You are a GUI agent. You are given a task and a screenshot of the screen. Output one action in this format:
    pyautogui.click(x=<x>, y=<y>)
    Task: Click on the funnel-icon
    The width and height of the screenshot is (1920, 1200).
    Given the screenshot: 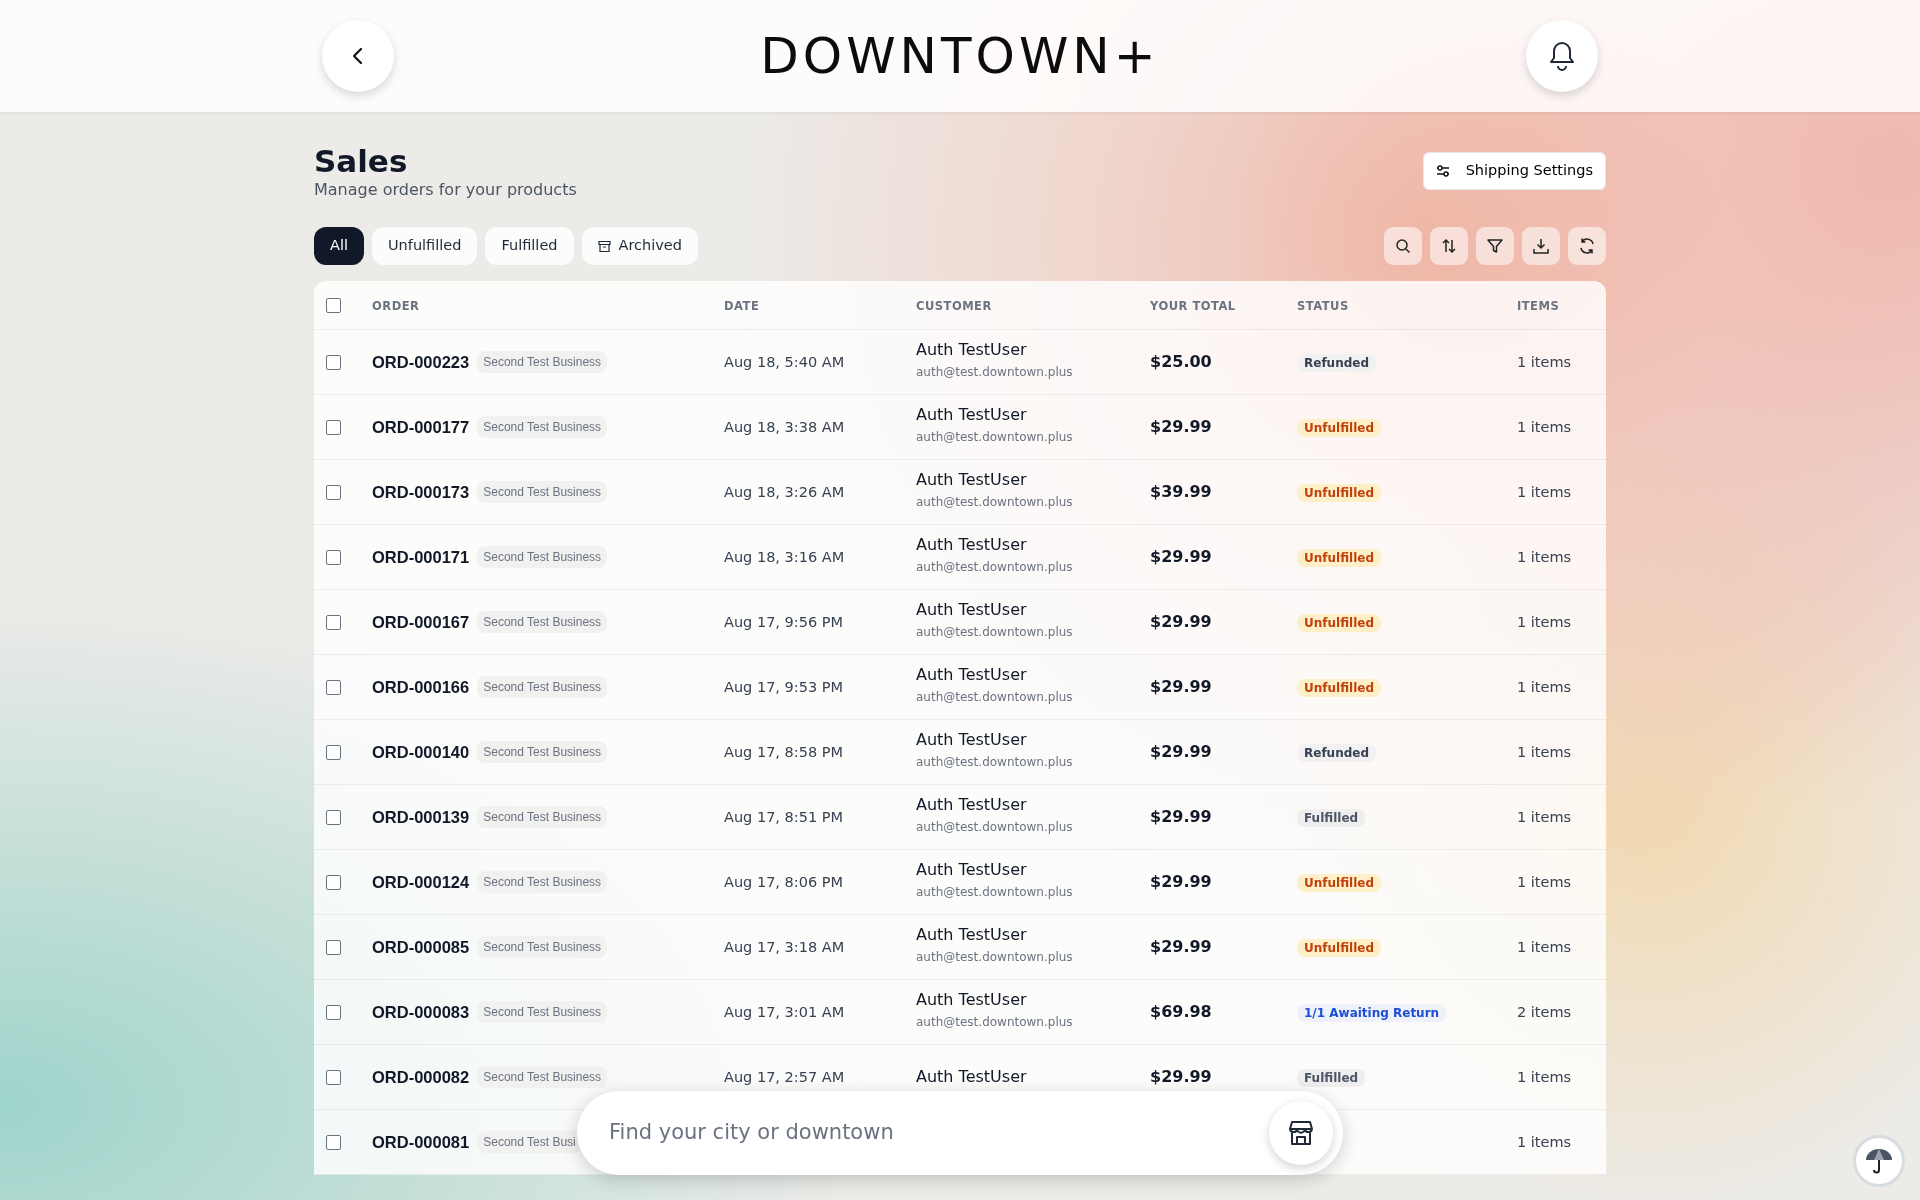 What is the action you would take?
    pyautogui.click(x=1495, y=246)
    